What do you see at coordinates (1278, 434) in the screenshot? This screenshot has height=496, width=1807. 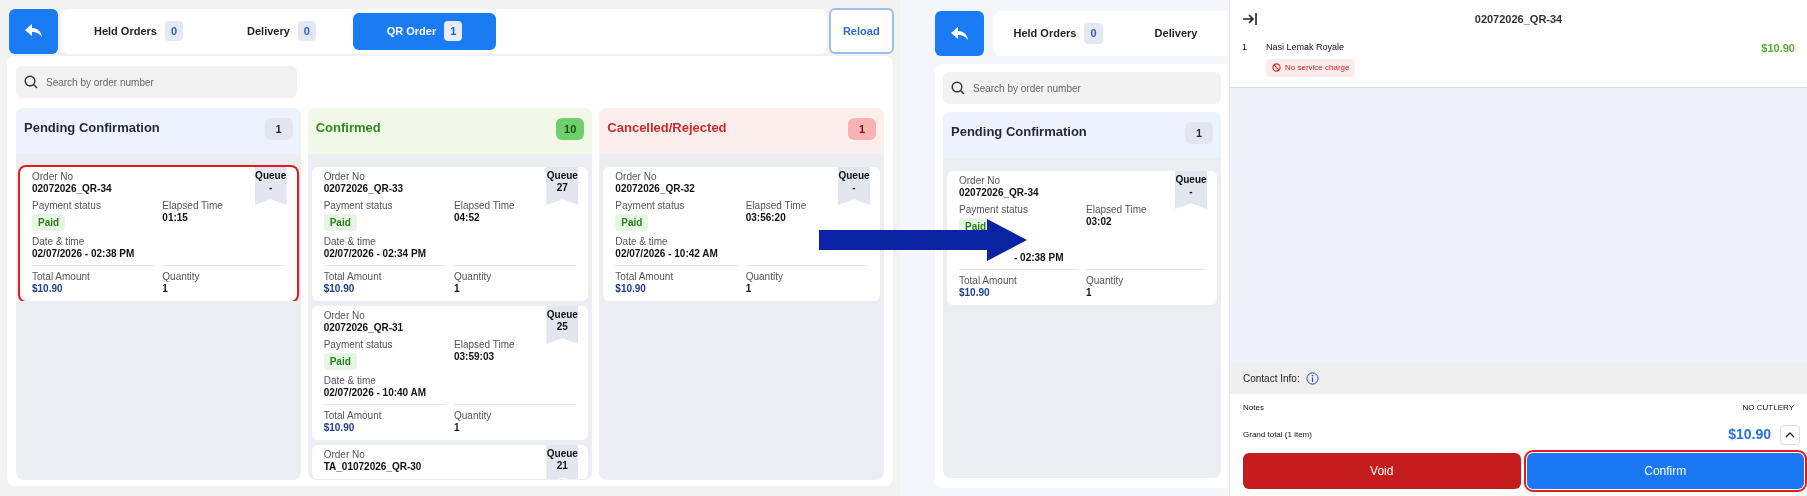 I see `grand-total-label: Grand total (1 item)` at bounding box center [1278, 434].